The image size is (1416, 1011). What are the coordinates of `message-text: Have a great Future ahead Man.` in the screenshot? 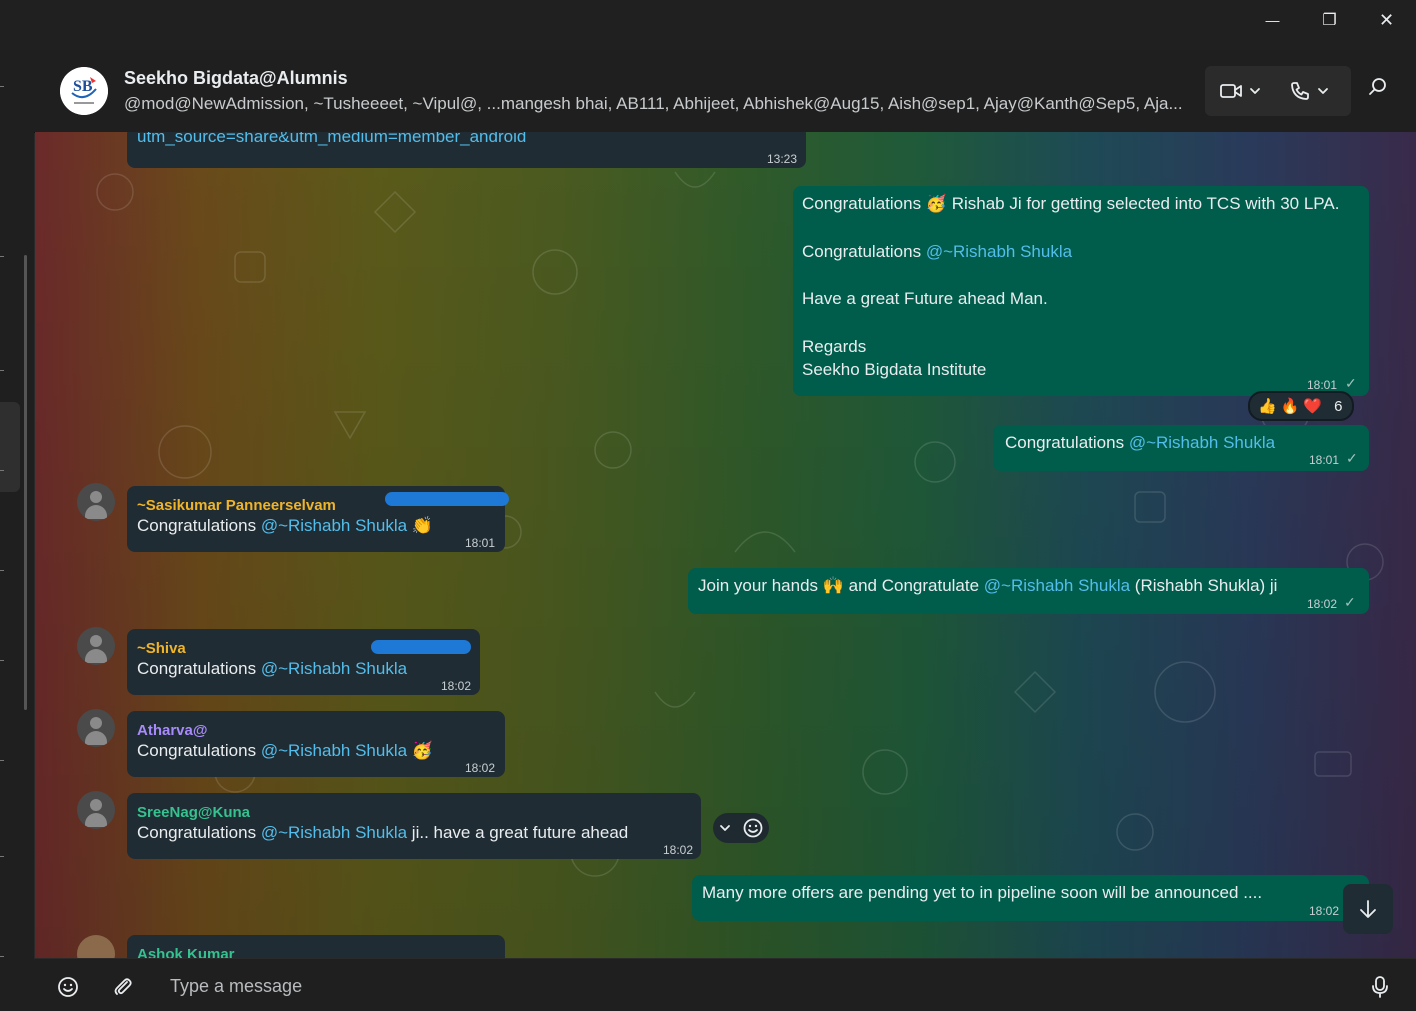 It's located at (925, 298).